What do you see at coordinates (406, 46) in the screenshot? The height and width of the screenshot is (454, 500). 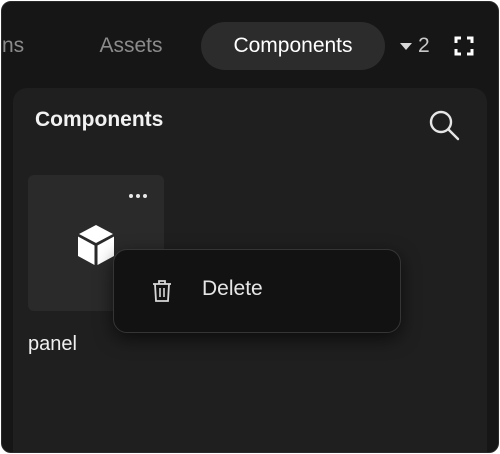 I see `chevron-down-icon` at bounding box center [406, 46].